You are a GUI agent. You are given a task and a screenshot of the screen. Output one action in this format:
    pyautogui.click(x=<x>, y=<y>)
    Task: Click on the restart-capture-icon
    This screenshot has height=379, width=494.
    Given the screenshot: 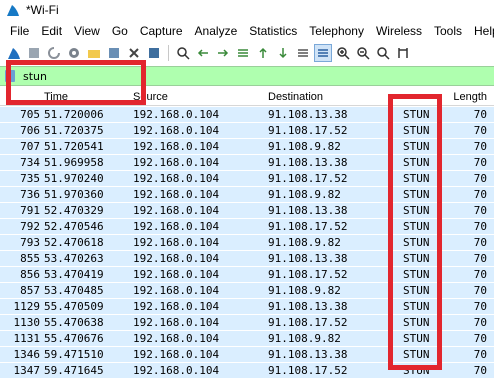 What is the action you would take?
    pyautogui.click(x=54, y=53)
    